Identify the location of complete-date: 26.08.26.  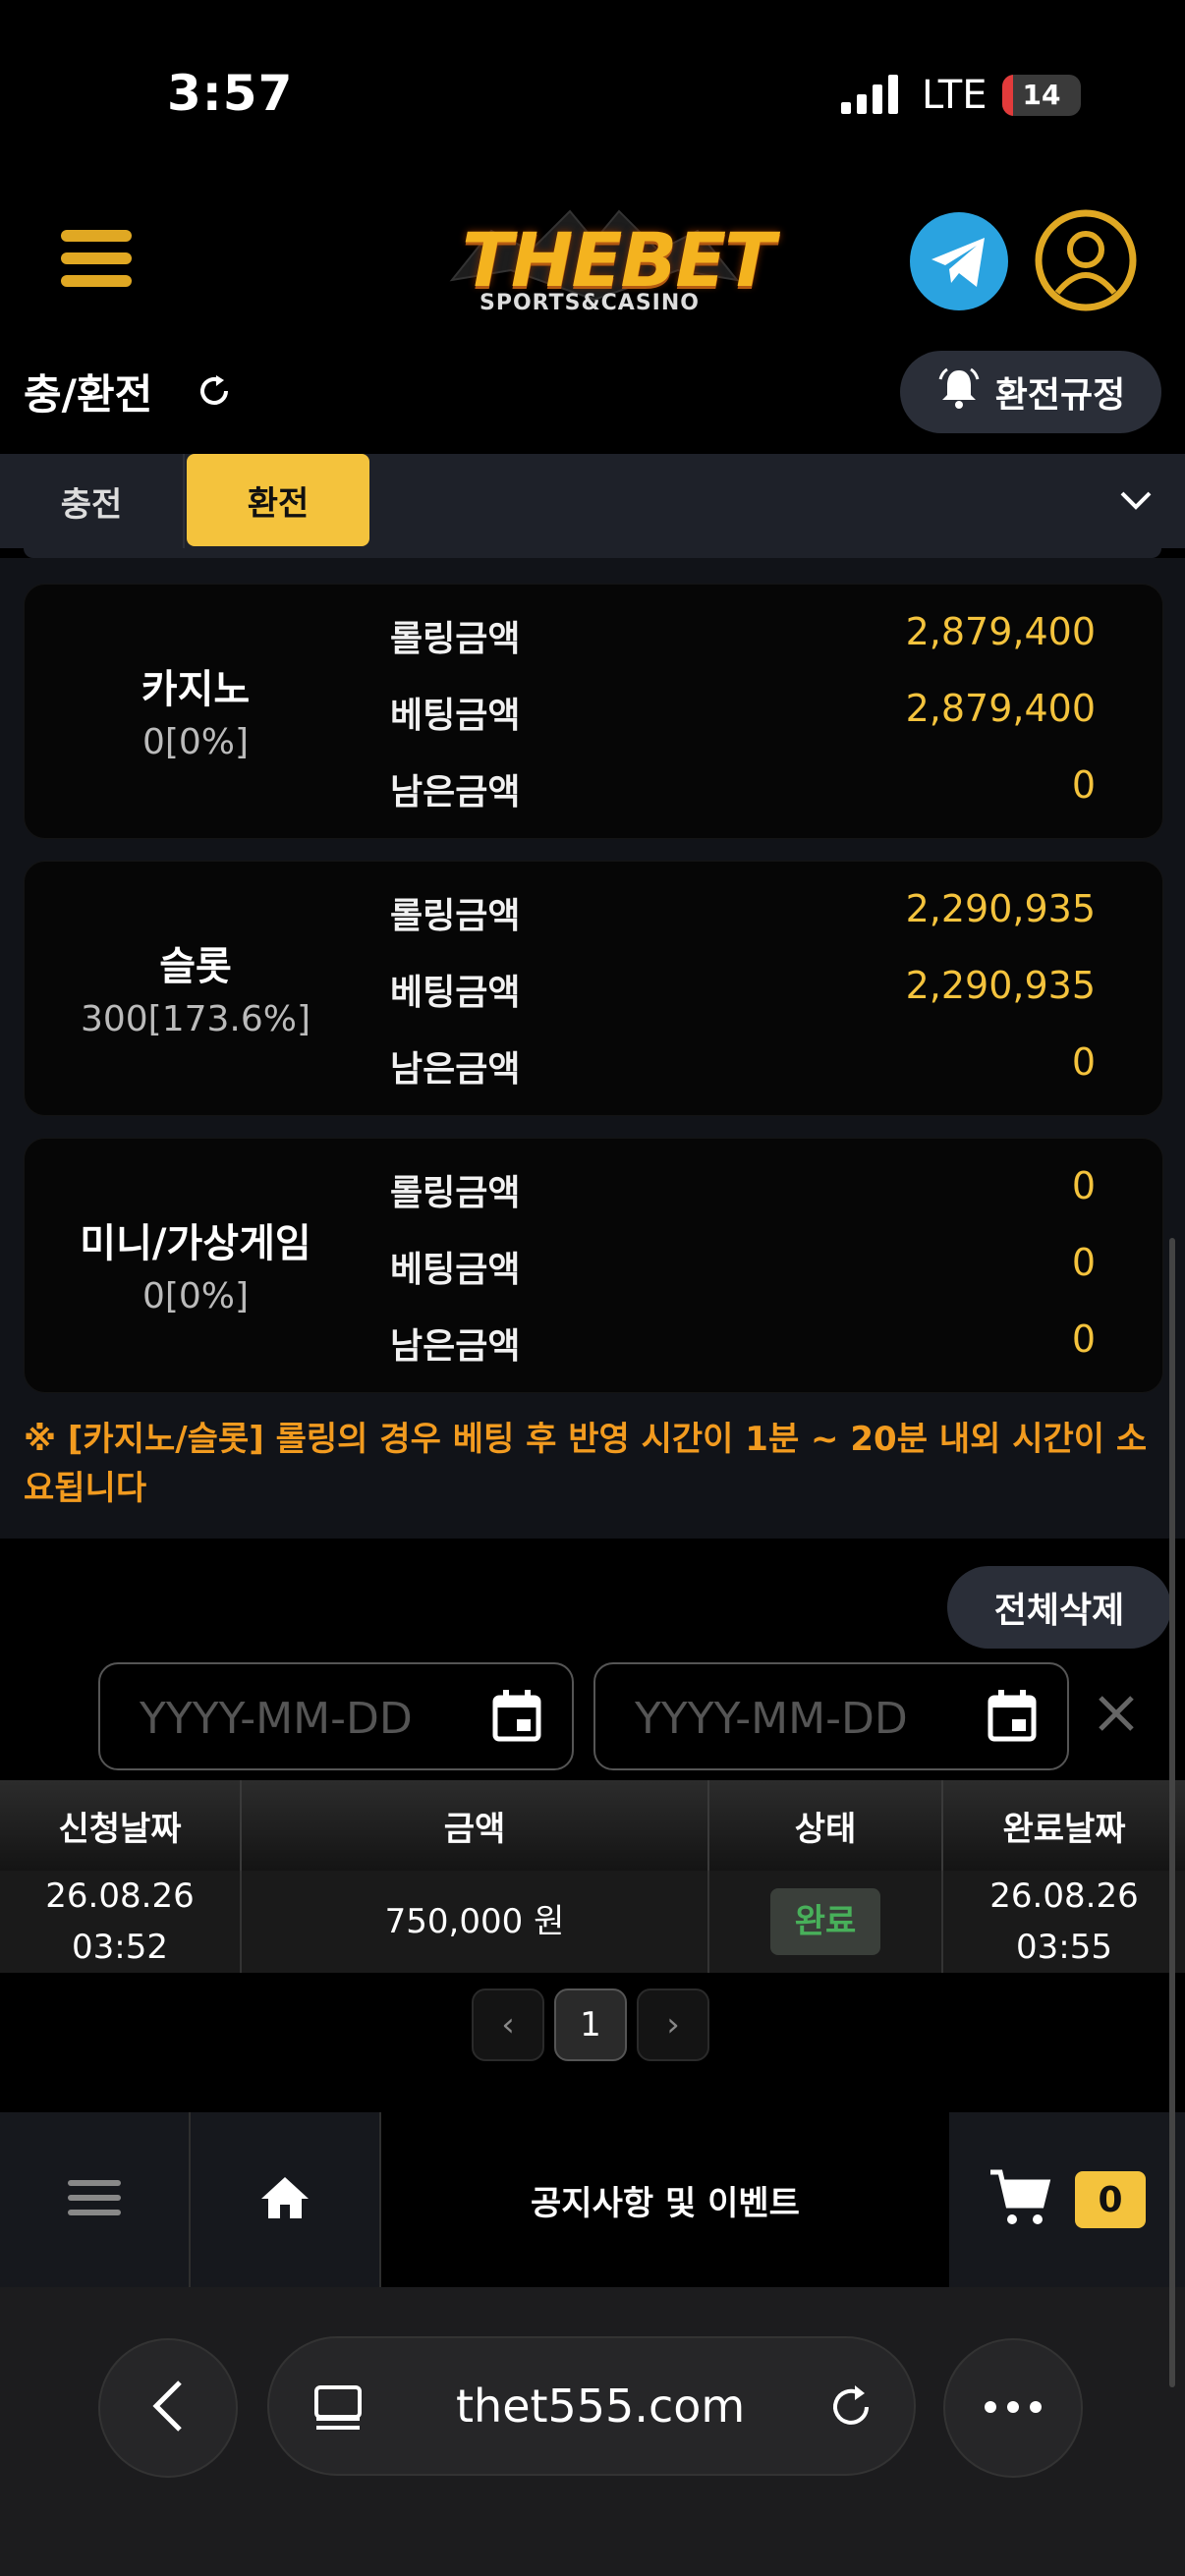
(1064, 1896).